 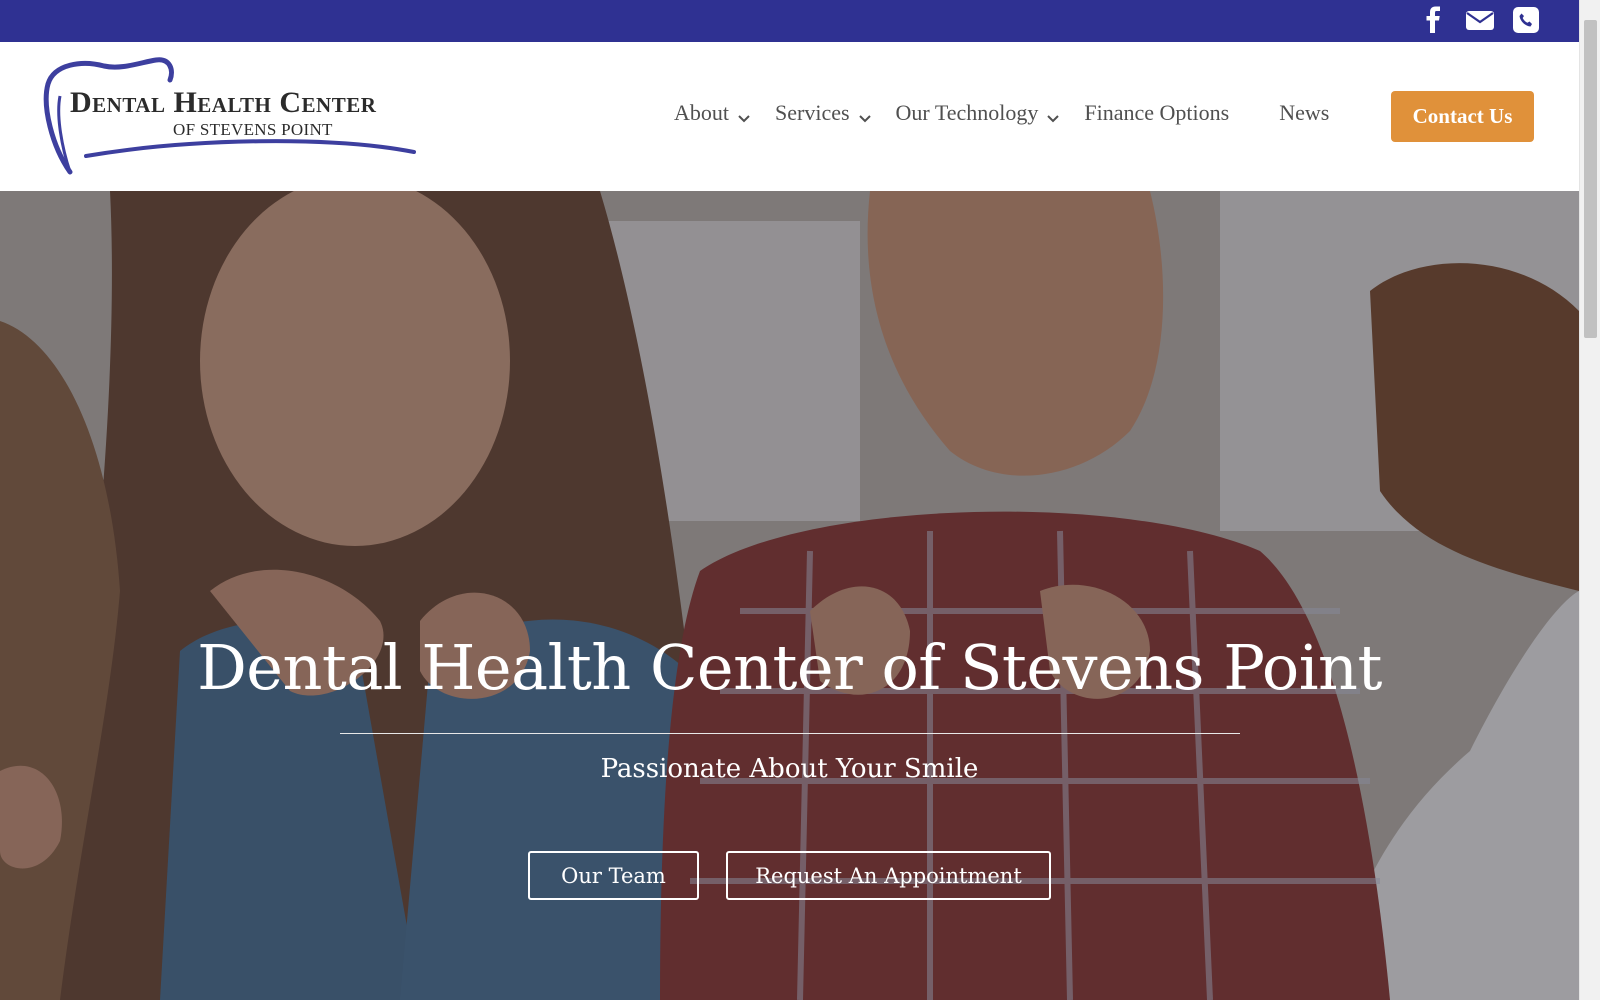 What do you see at coordinates (223, 102) in the screenshot?
I see `logo-title: Dental Health Center` at bounding box center [223, 102].